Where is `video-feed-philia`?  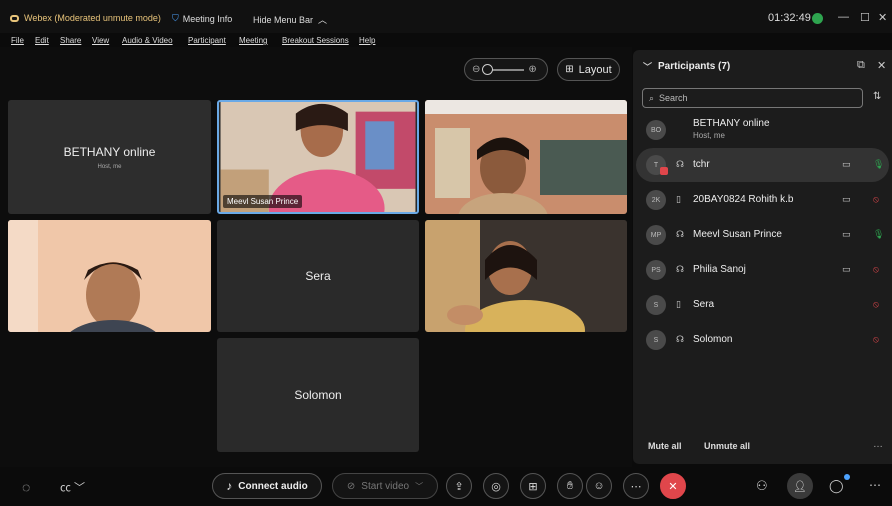 video-feed-philia is located at coordinates (526, 276).